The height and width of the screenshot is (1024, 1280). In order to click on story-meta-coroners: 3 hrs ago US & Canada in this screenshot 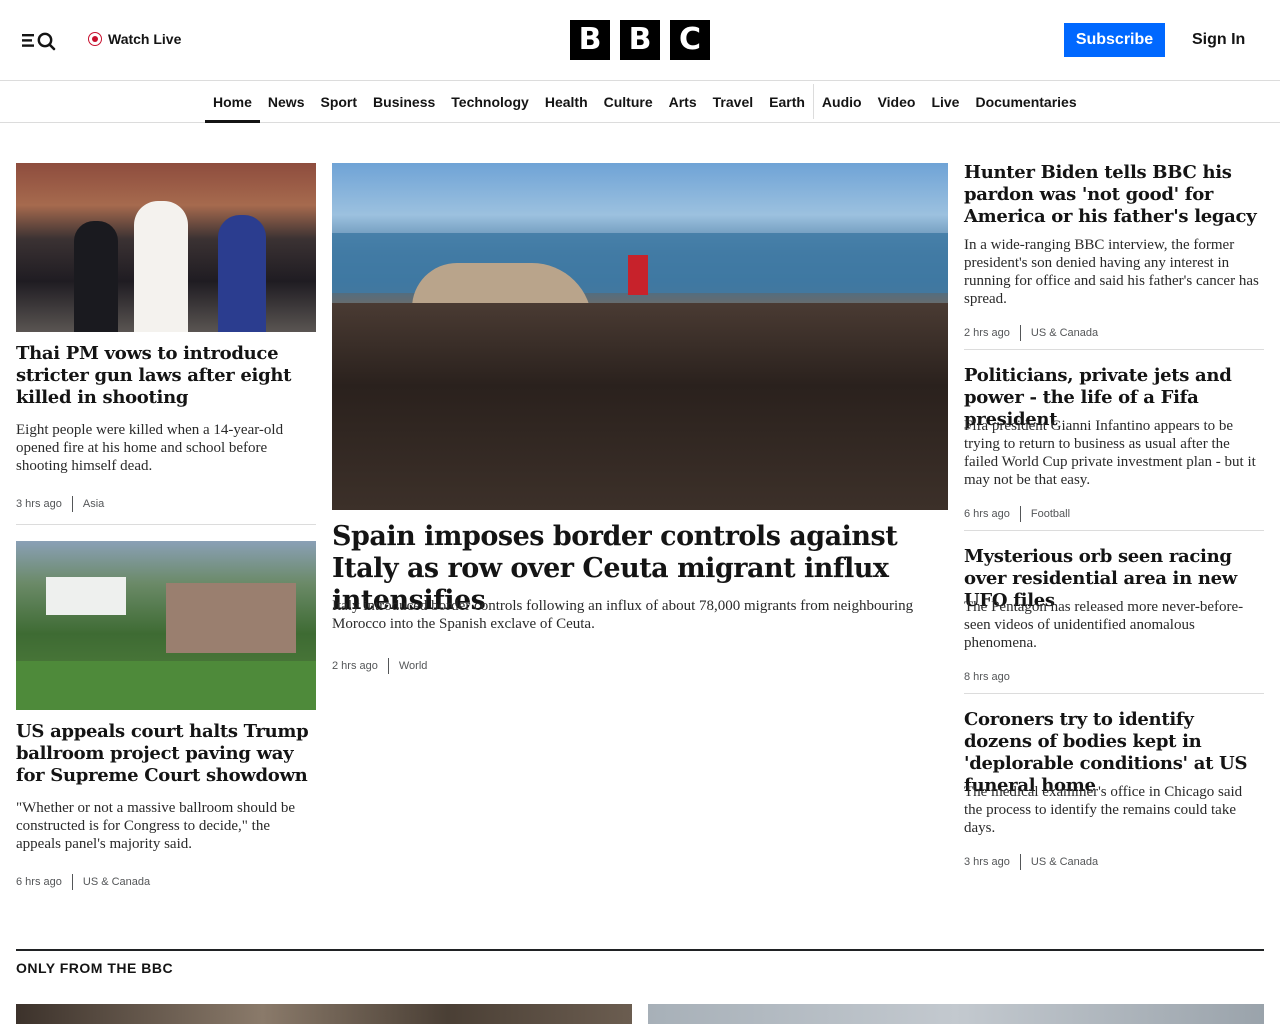, I will do `click(1031, 862)`.